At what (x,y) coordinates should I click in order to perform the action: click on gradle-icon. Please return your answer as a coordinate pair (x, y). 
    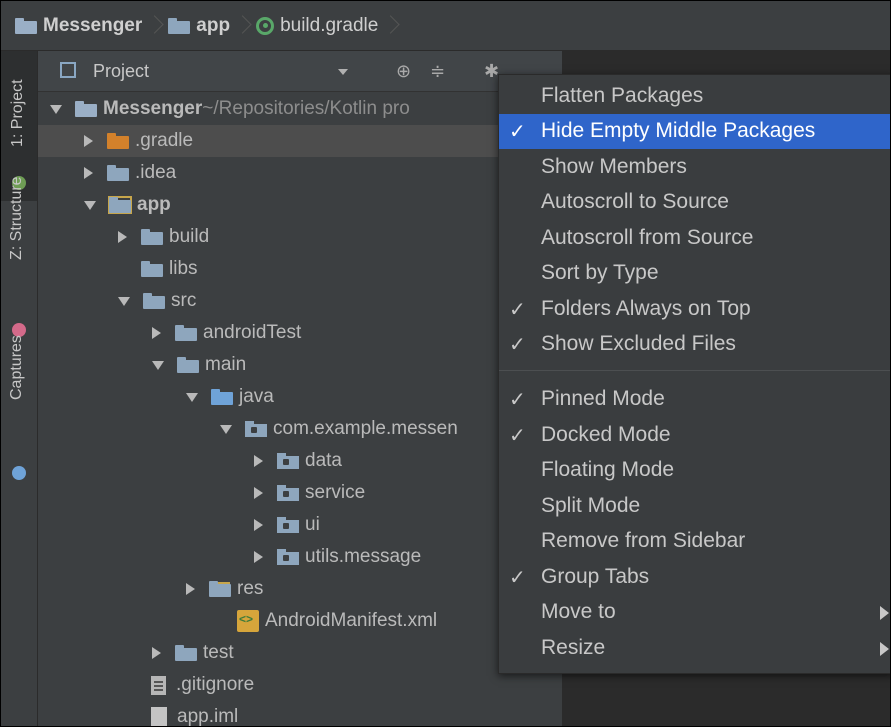
    Looking at the image, I should click on (265, 25).